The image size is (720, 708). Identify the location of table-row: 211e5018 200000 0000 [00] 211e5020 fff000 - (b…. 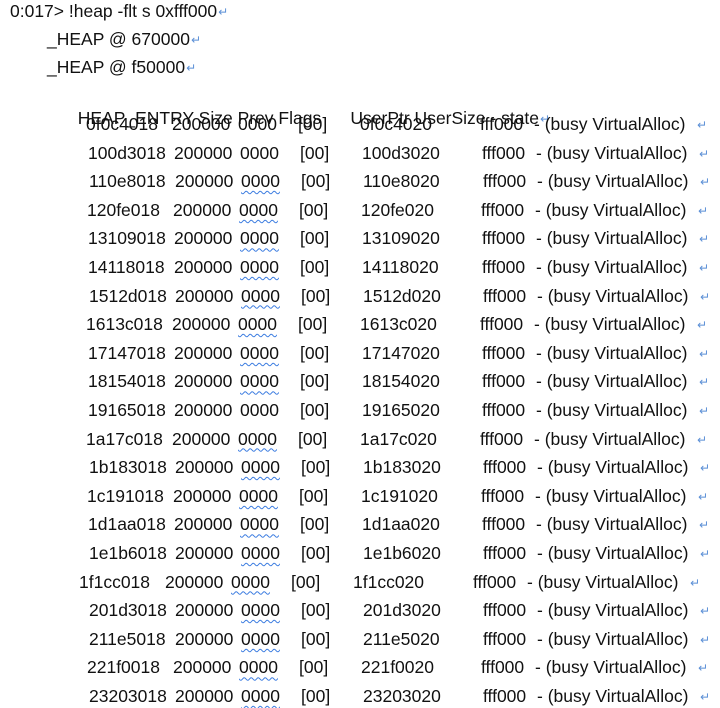
(360, 639).